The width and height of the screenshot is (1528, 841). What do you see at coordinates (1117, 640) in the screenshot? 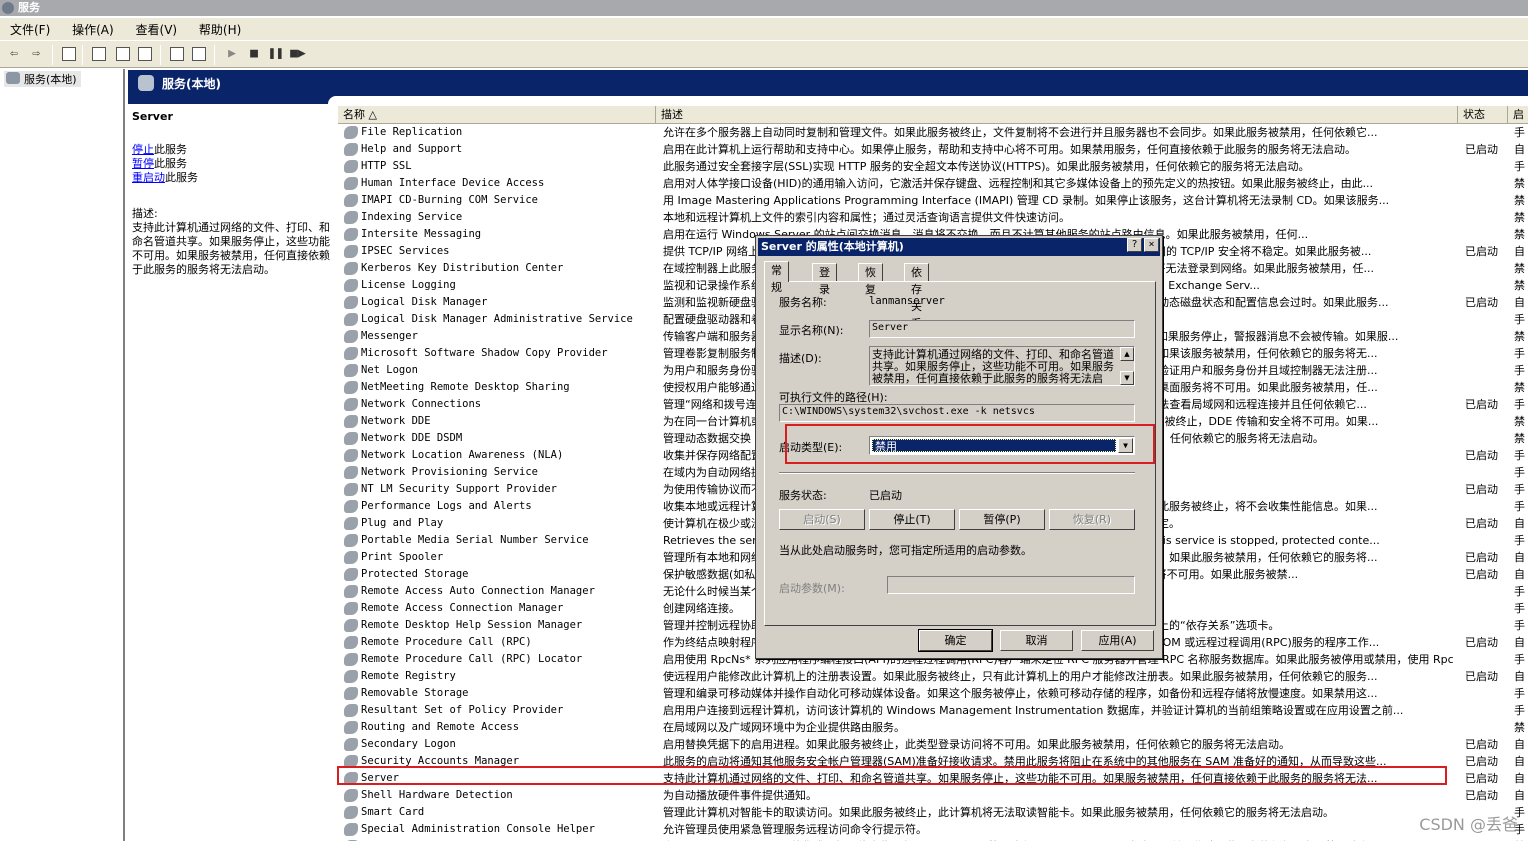
I see `apply-button: 应用(A)` at bounding box center [1117, 640].